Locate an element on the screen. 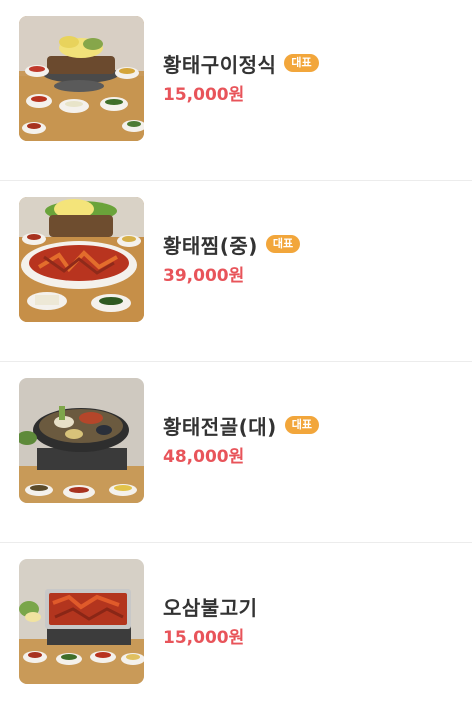 This screenshot has height=724, width=472. menu-item-info: 황태구이정식 대표 15,000원 is located at coordinates (241, 76).